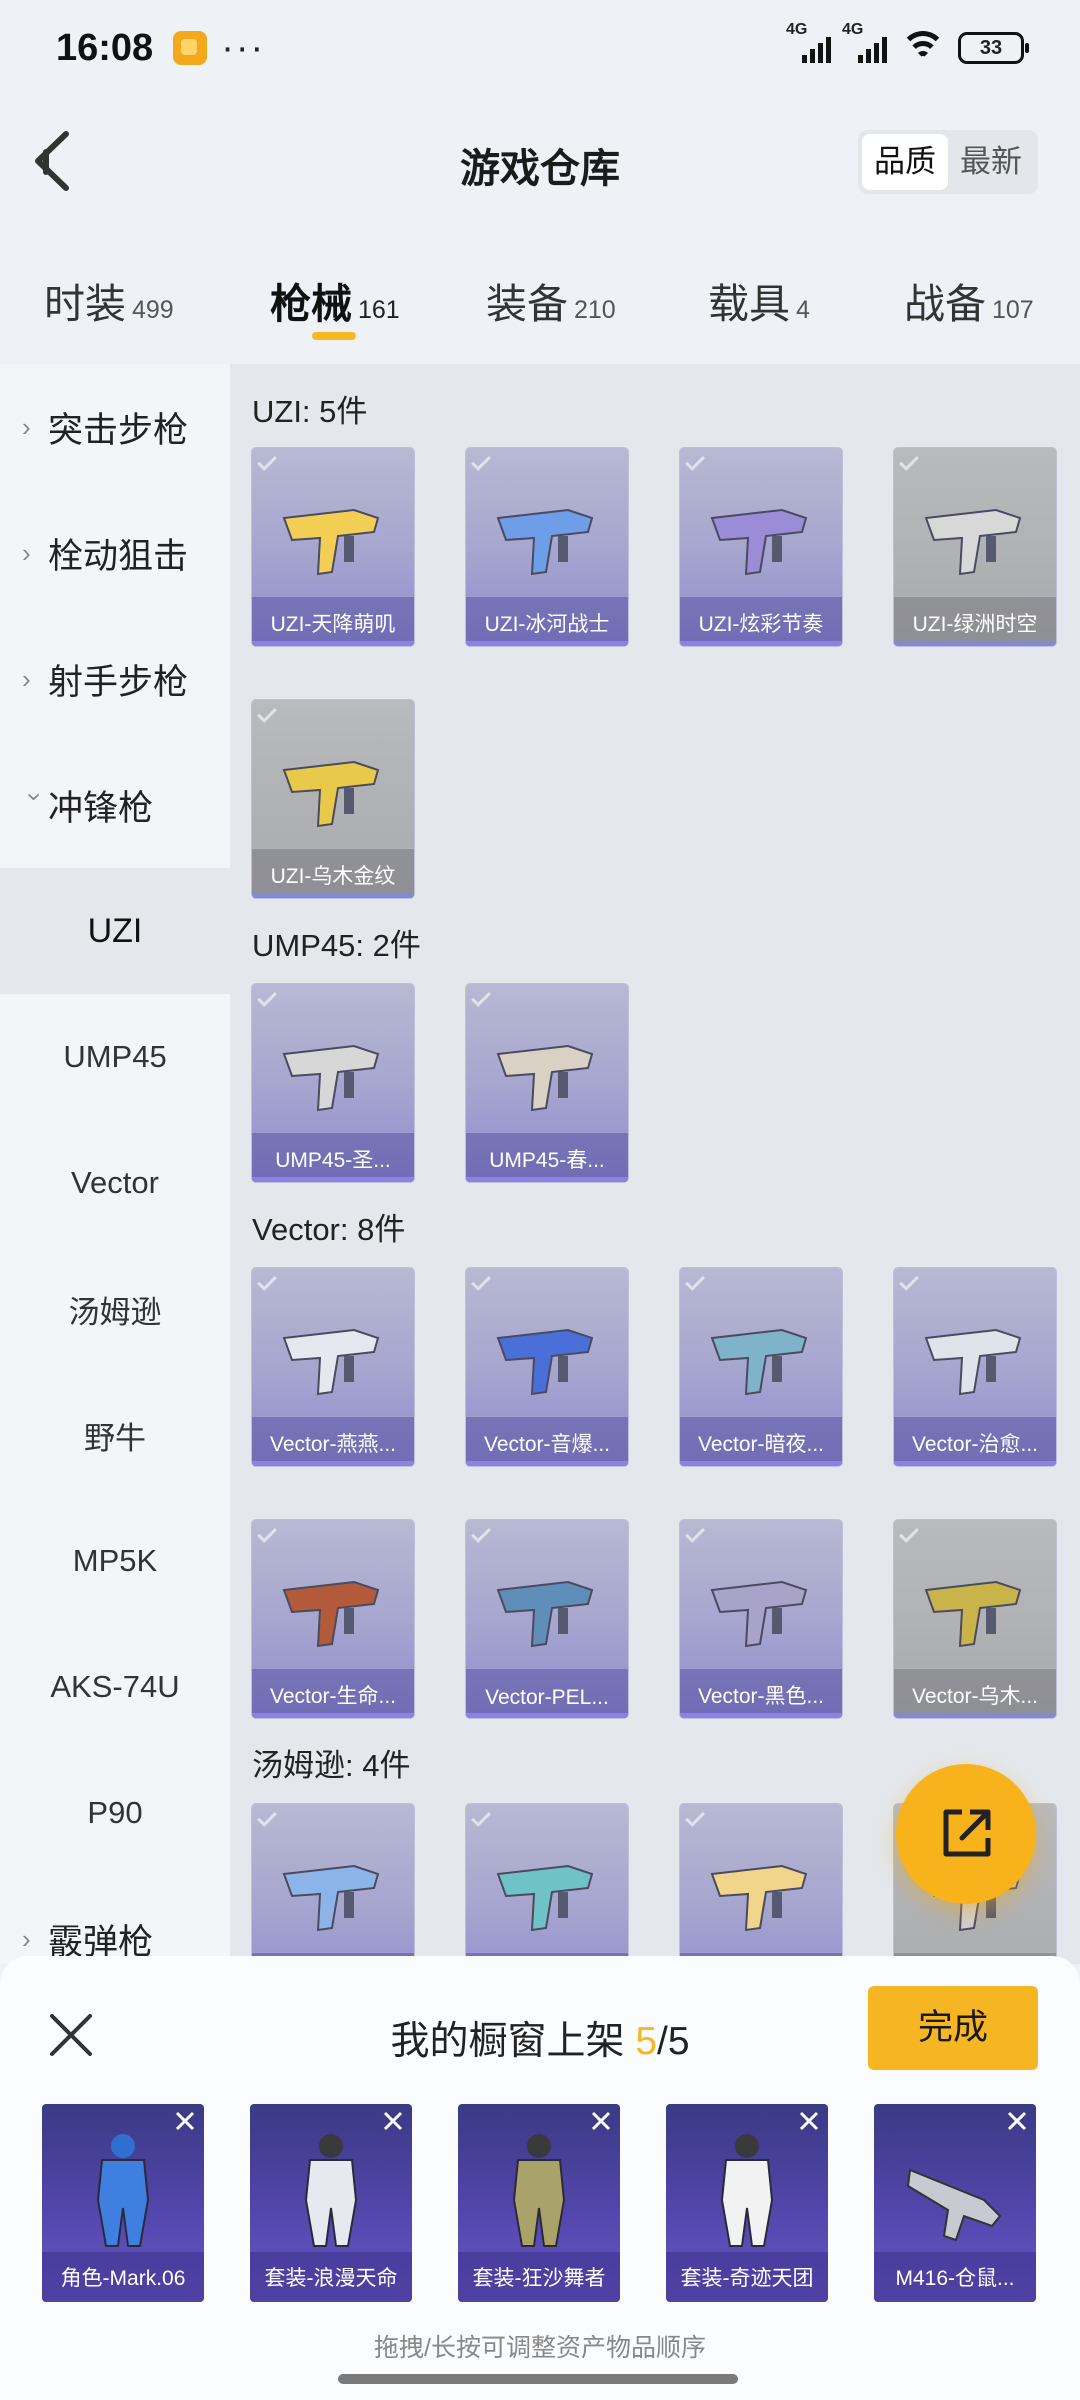 This screenshot has height=2400, width=1080. I want to click on tab-tactical: 战备 107, so click(969, 290).